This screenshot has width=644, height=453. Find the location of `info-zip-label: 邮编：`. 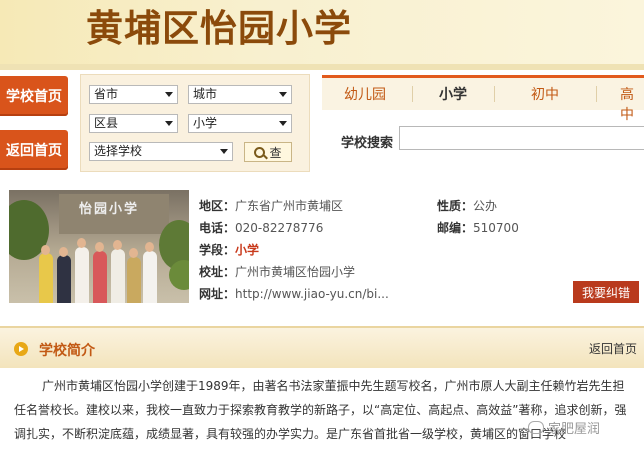

info-zip-label: 邮编： is located at coordinates (455, 228).